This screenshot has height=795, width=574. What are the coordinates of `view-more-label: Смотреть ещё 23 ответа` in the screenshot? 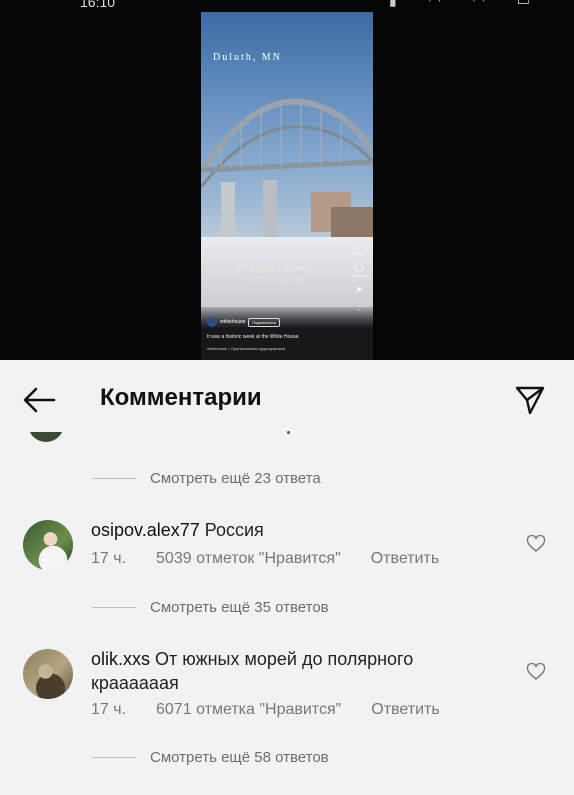 It's located at (235, 478).